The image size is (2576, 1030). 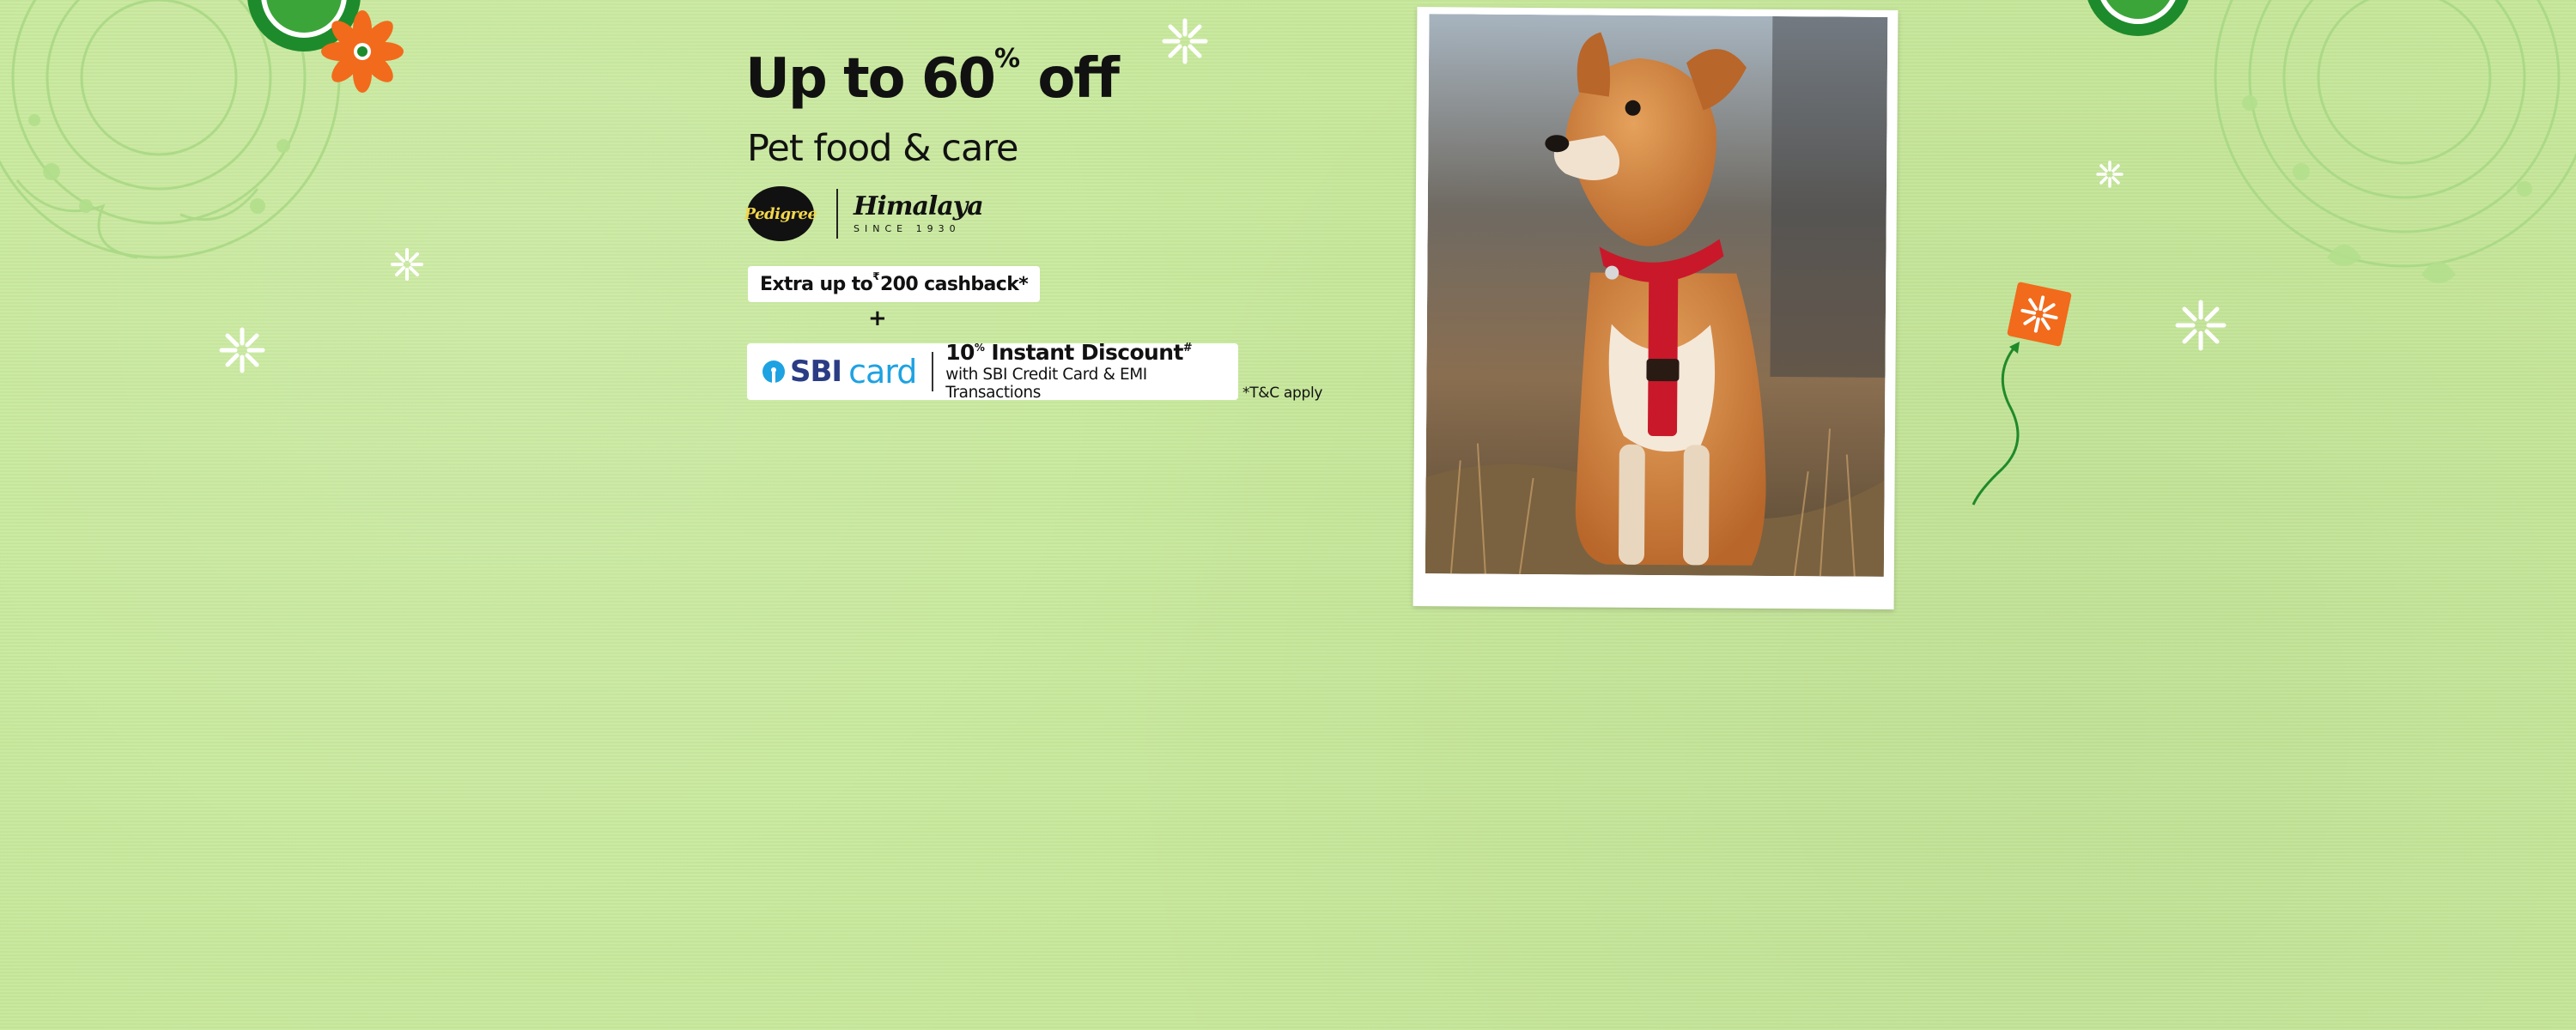 What do you see at coordinates (882, 372) in the screenshot?
I see `sbi-card-text: card` at bounding box center [882, 372].